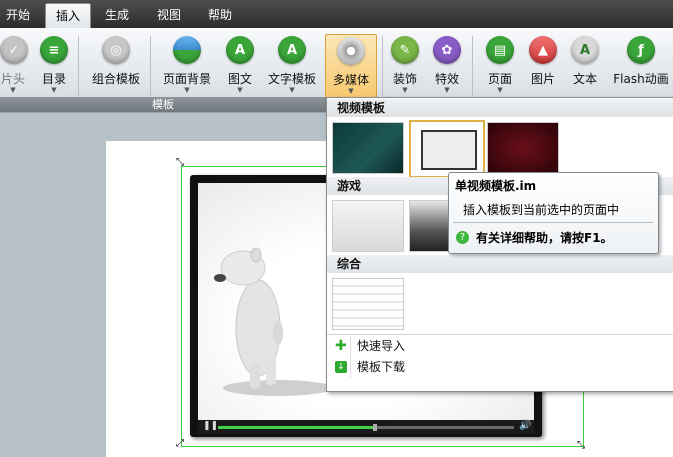 The width and height of the screenshot is (673, 457). I want to click on intro-label: 片头, so click(12, 79).